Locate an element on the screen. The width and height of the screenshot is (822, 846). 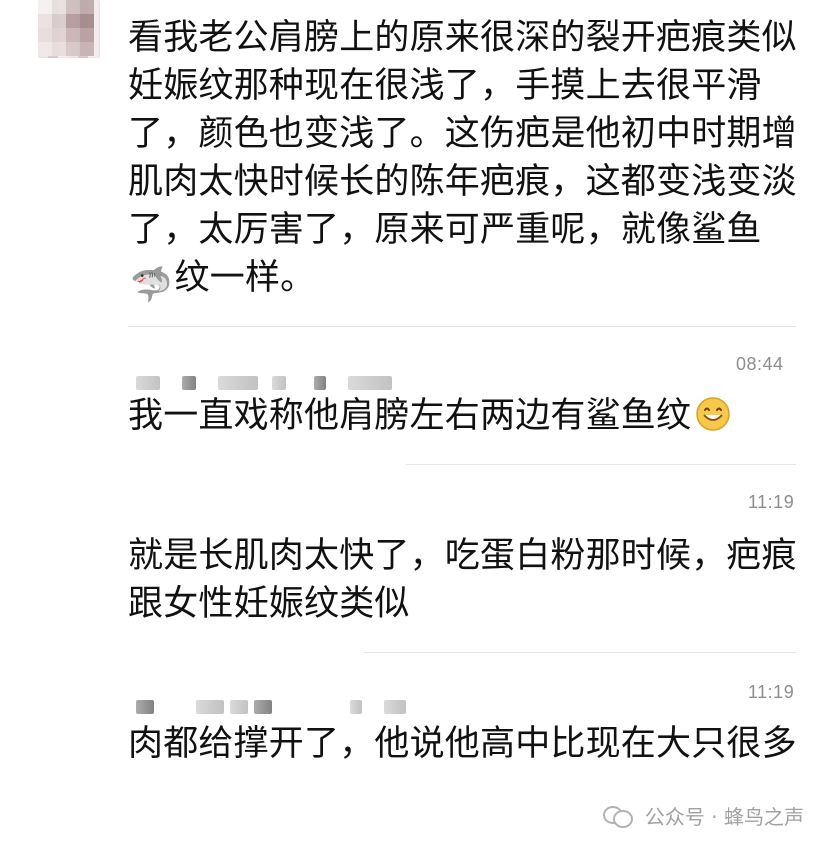
message-4: 肉都给撑开了，他说他高中比现在大只很多 is located at coordinates (463, 744).